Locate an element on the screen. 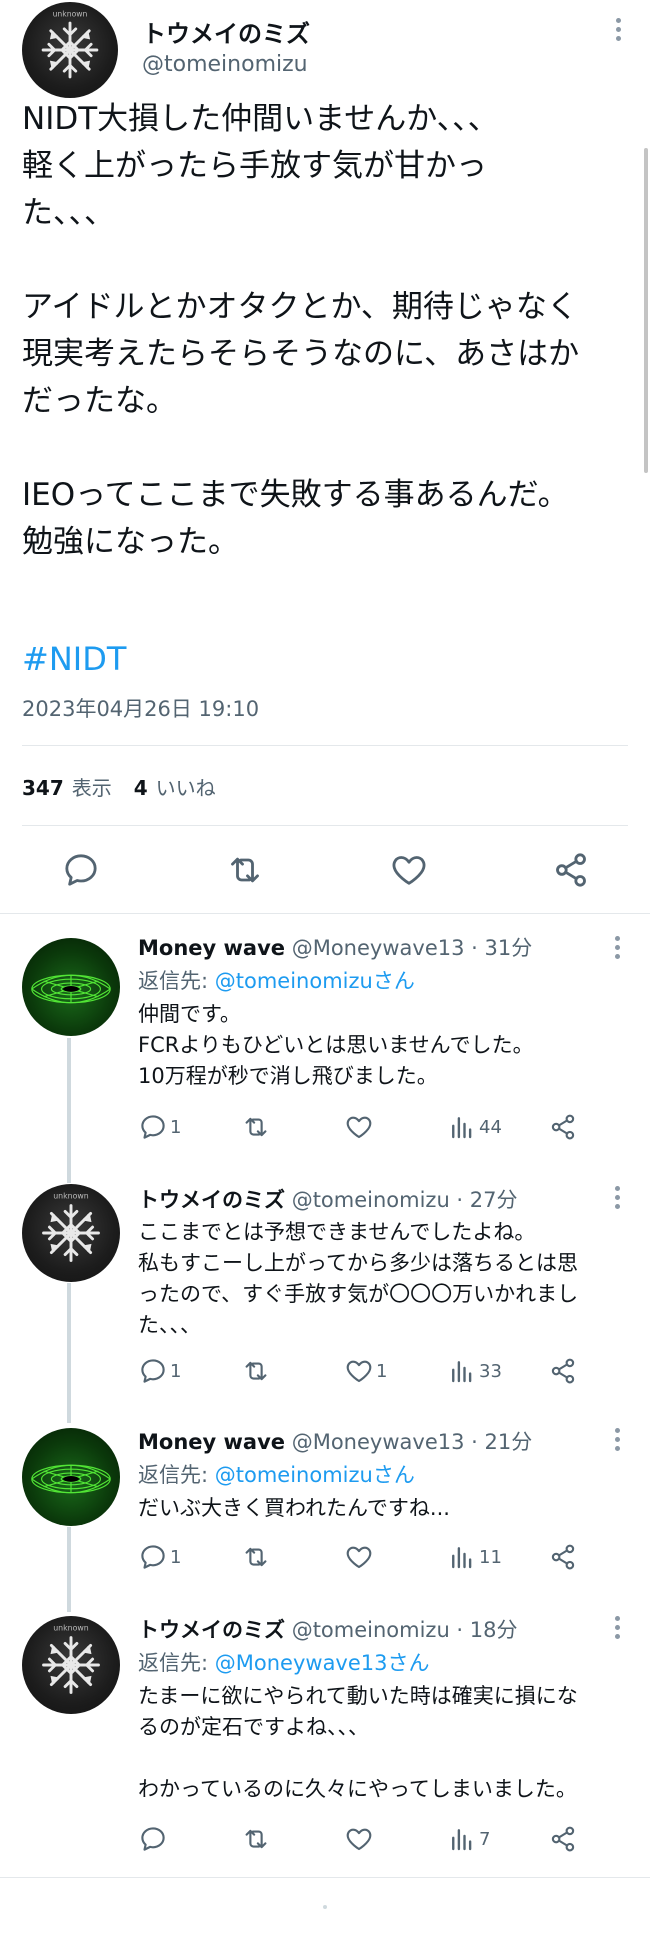 Image resolution: width=650 pixels, height=1945 pixels. view-count: 33 is located at coordinates (490, 1371).